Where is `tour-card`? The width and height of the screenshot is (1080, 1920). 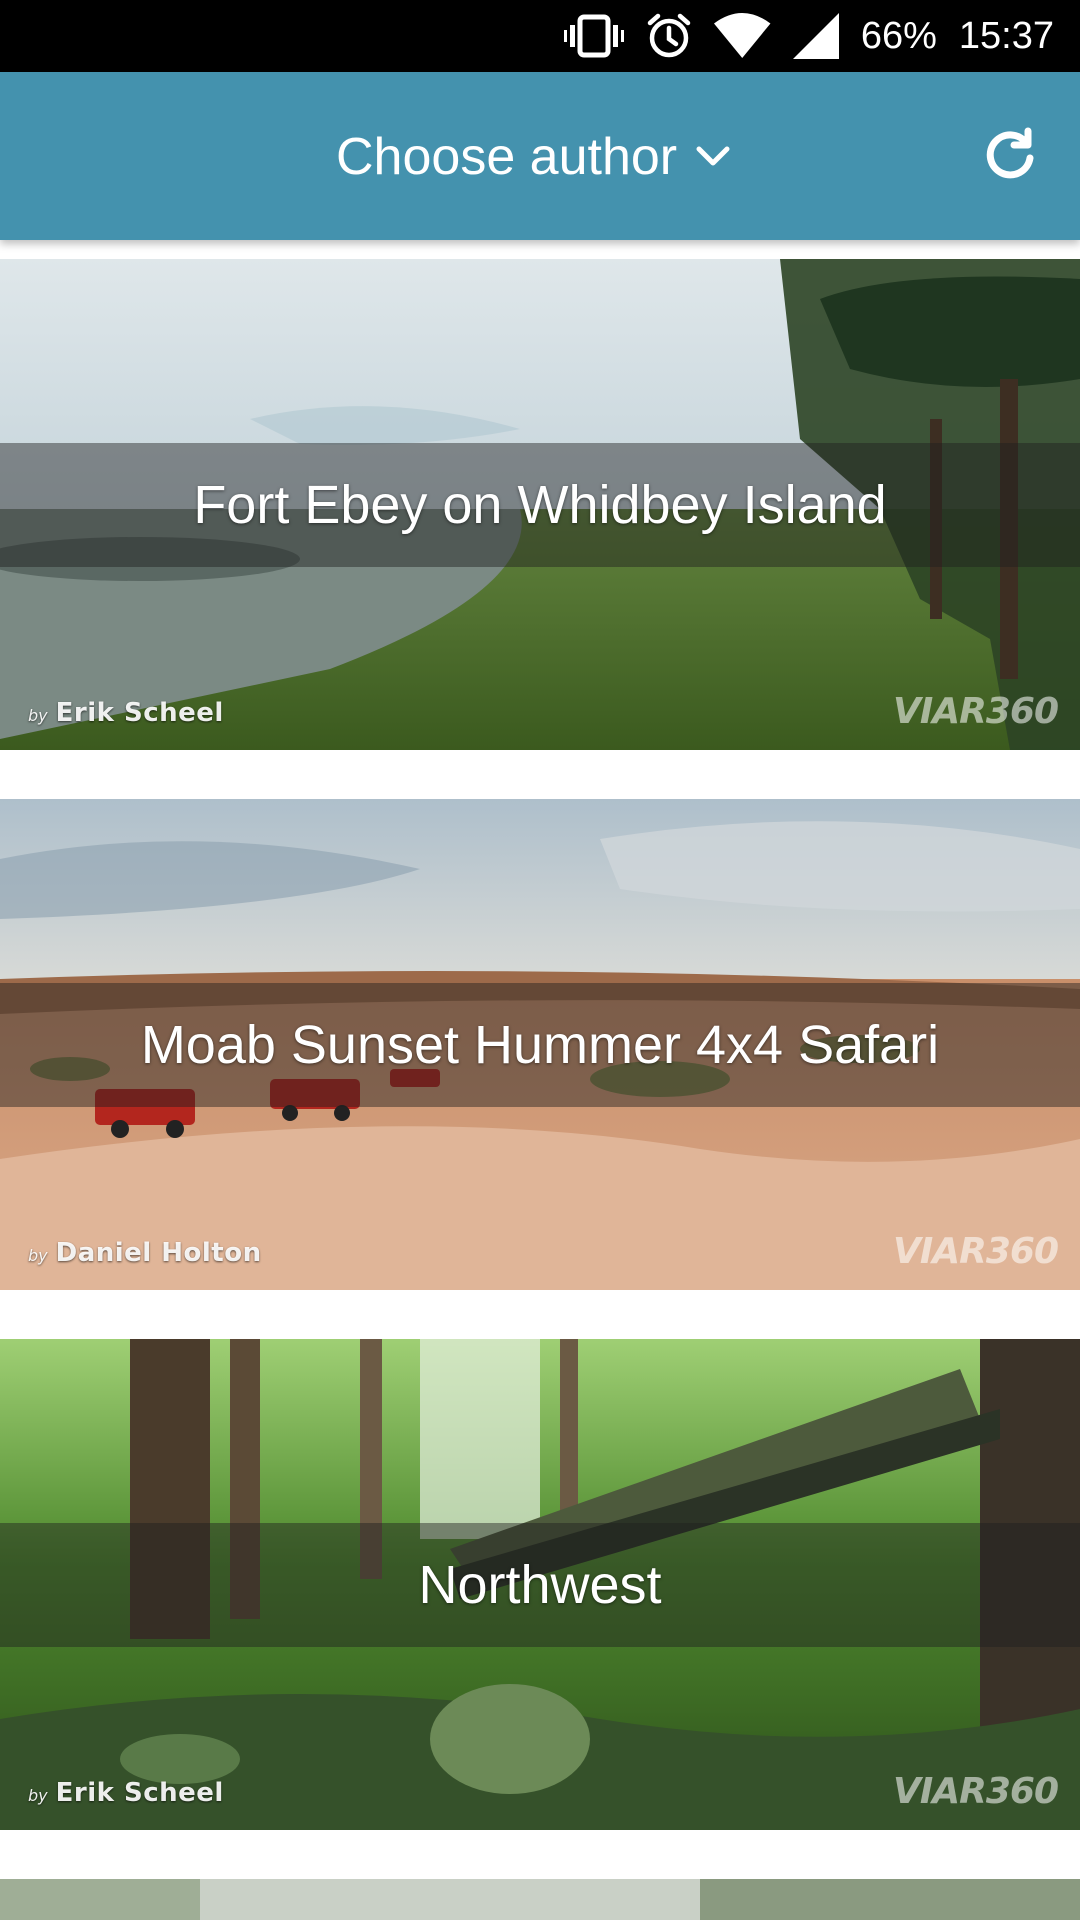 tour-card is located at coordinates (540, 1899).